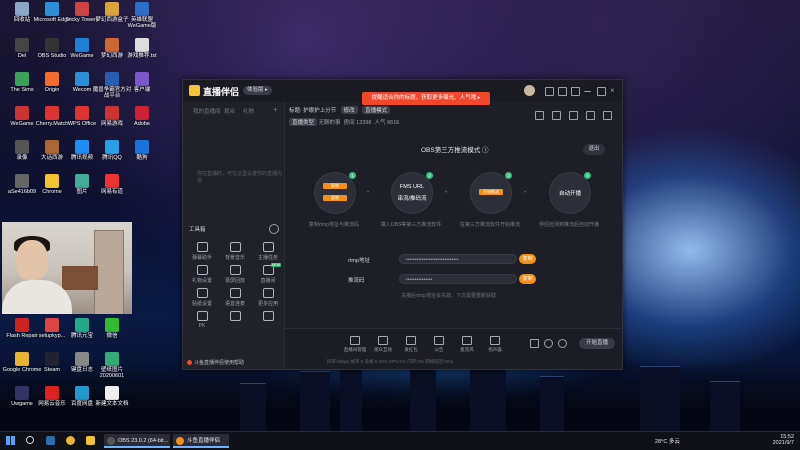 The image size is (800, 450). I want to click on tool-label: 贴纸设置, so click(201, 304).